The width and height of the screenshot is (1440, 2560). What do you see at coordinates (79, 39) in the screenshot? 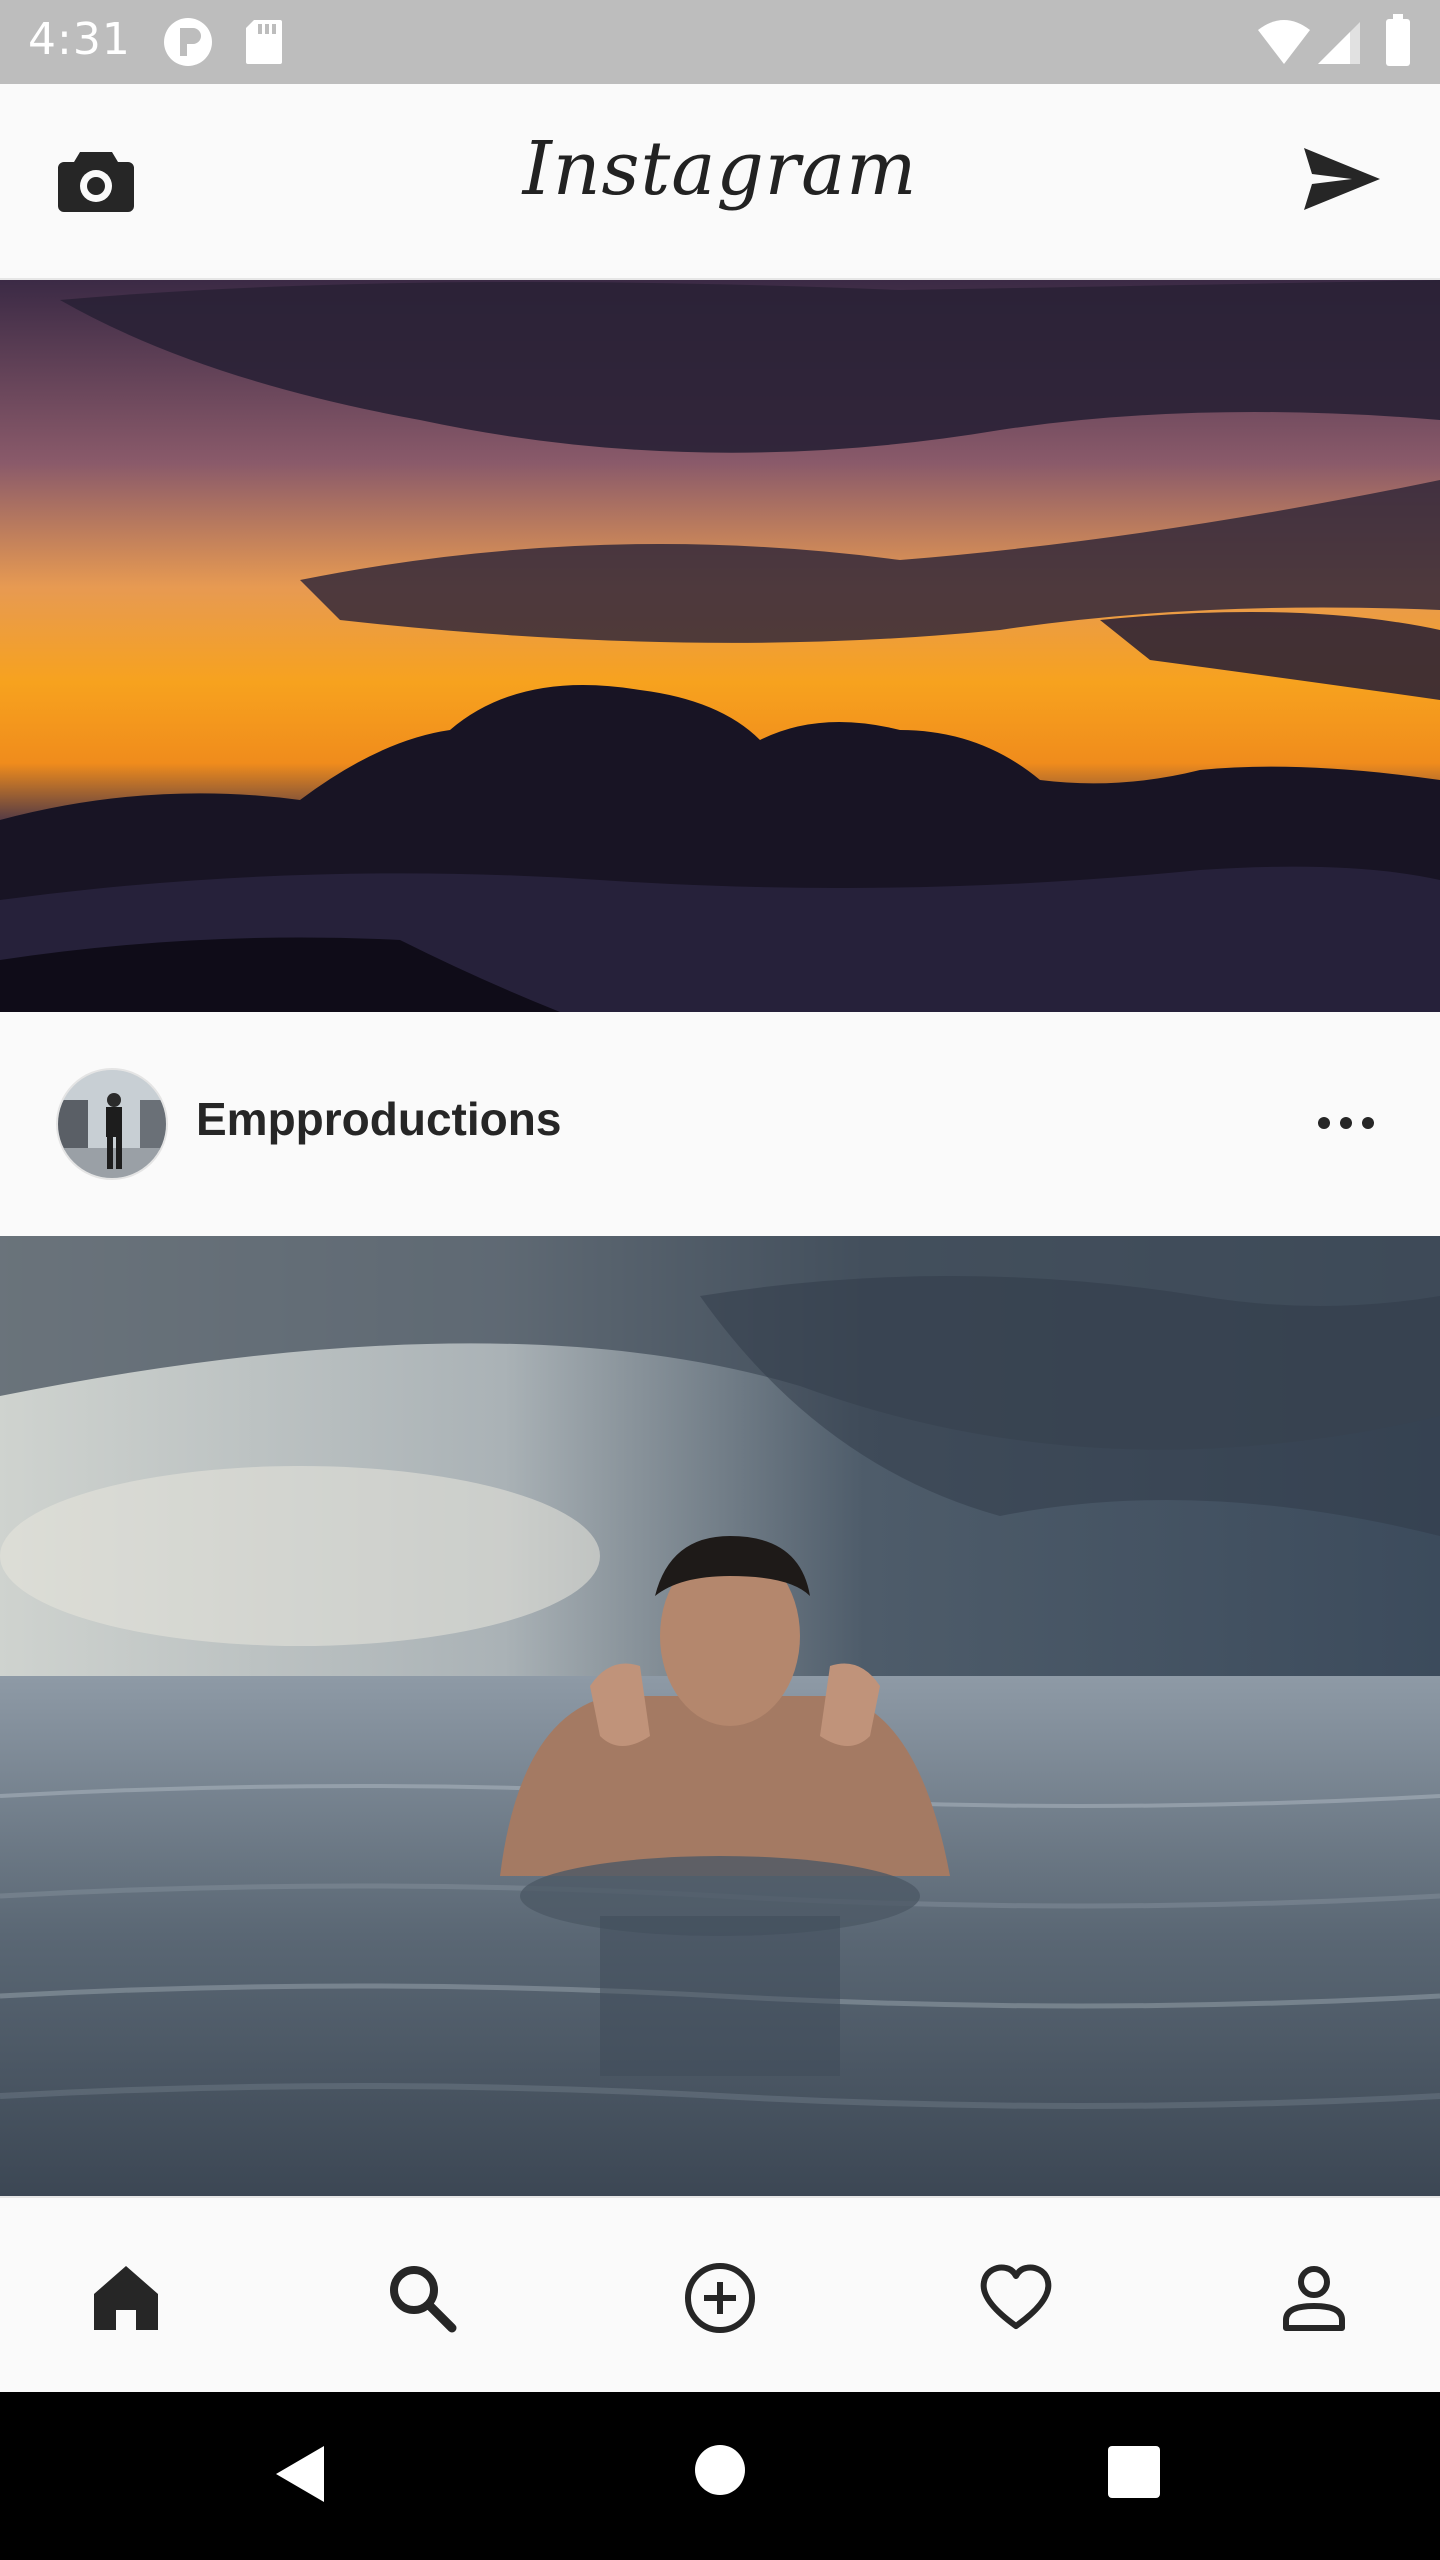
I see `status-time: 4:31` at bounding box center [79, 39].